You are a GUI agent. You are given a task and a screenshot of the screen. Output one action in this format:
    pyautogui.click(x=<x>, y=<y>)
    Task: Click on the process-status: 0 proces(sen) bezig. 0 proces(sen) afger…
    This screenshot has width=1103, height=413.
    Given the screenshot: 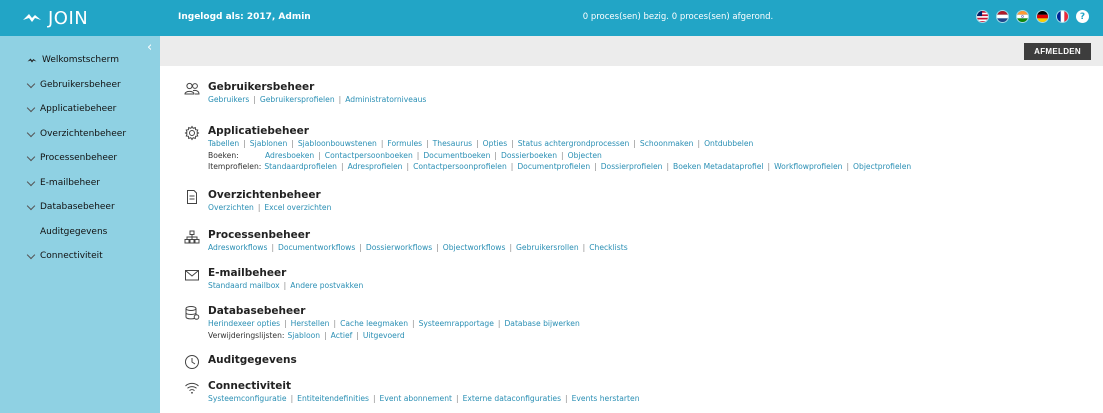 What is the action you would take?
    pyautogui.click(x=678, y=17)
    